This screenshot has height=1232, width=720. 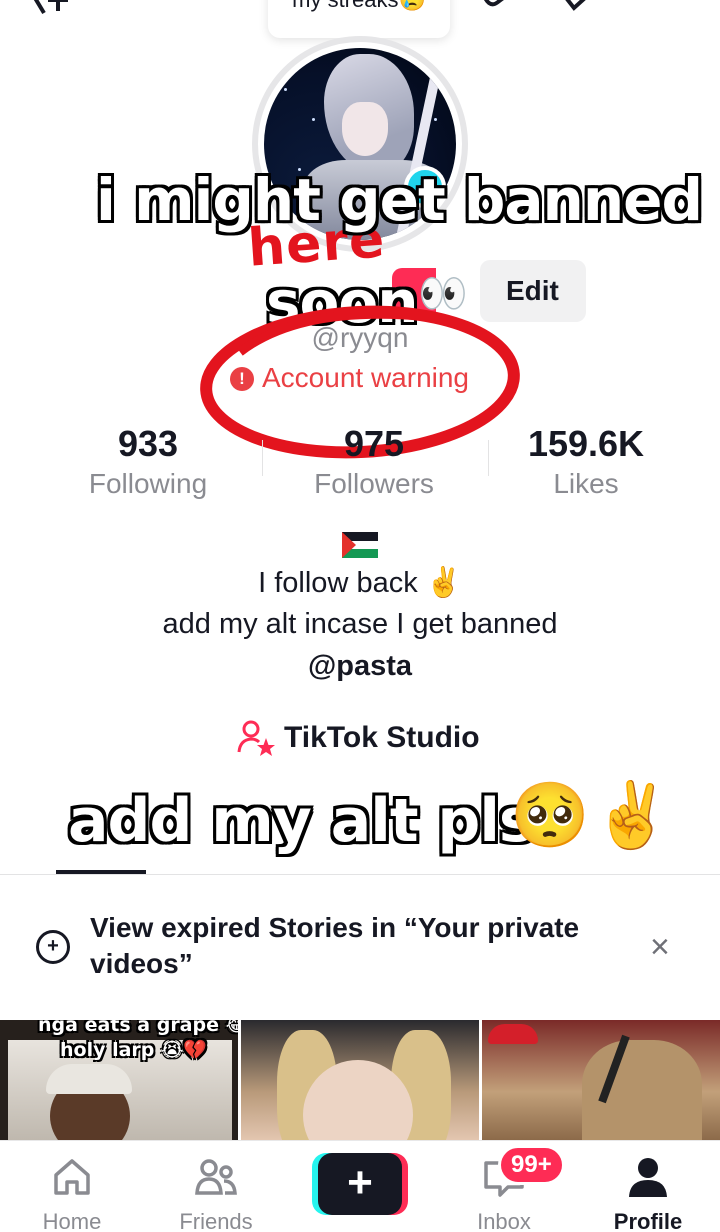 What do you see at coordinates (648, 1177) in the screenshot?
I see `profile-icon` at bounding box center [648, 1177].